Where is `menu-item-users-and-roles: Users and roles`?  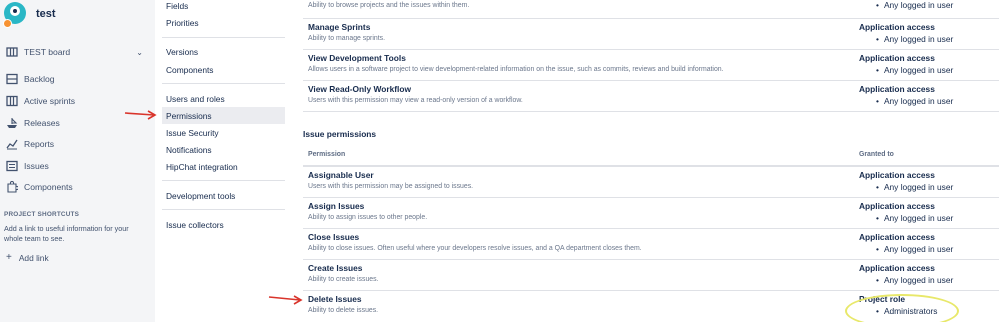
menu-item-users-and-roles: Users and roles is located at coordinates (223, 98).